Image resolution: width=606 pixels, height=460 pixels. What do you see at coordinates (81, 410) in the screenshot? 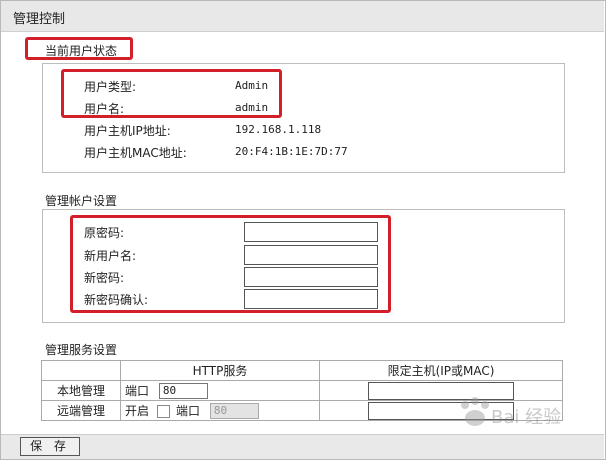
I see `remote-manage-label: 远端管理` at bounding box center [81, 410].